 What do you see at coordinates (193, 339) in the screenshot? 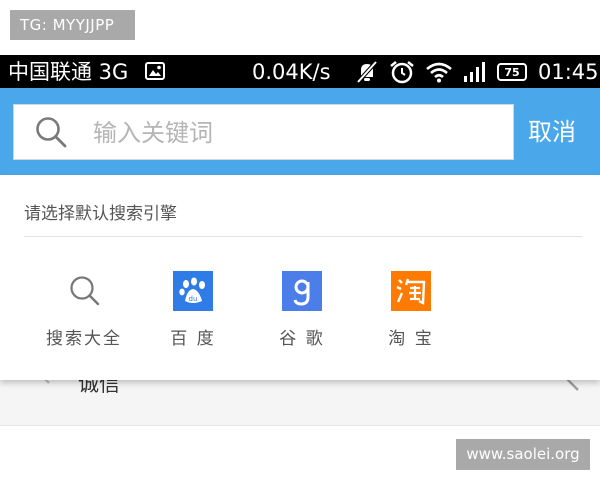
I see `engine-label: 百 度` at bounding box center [193, 339].